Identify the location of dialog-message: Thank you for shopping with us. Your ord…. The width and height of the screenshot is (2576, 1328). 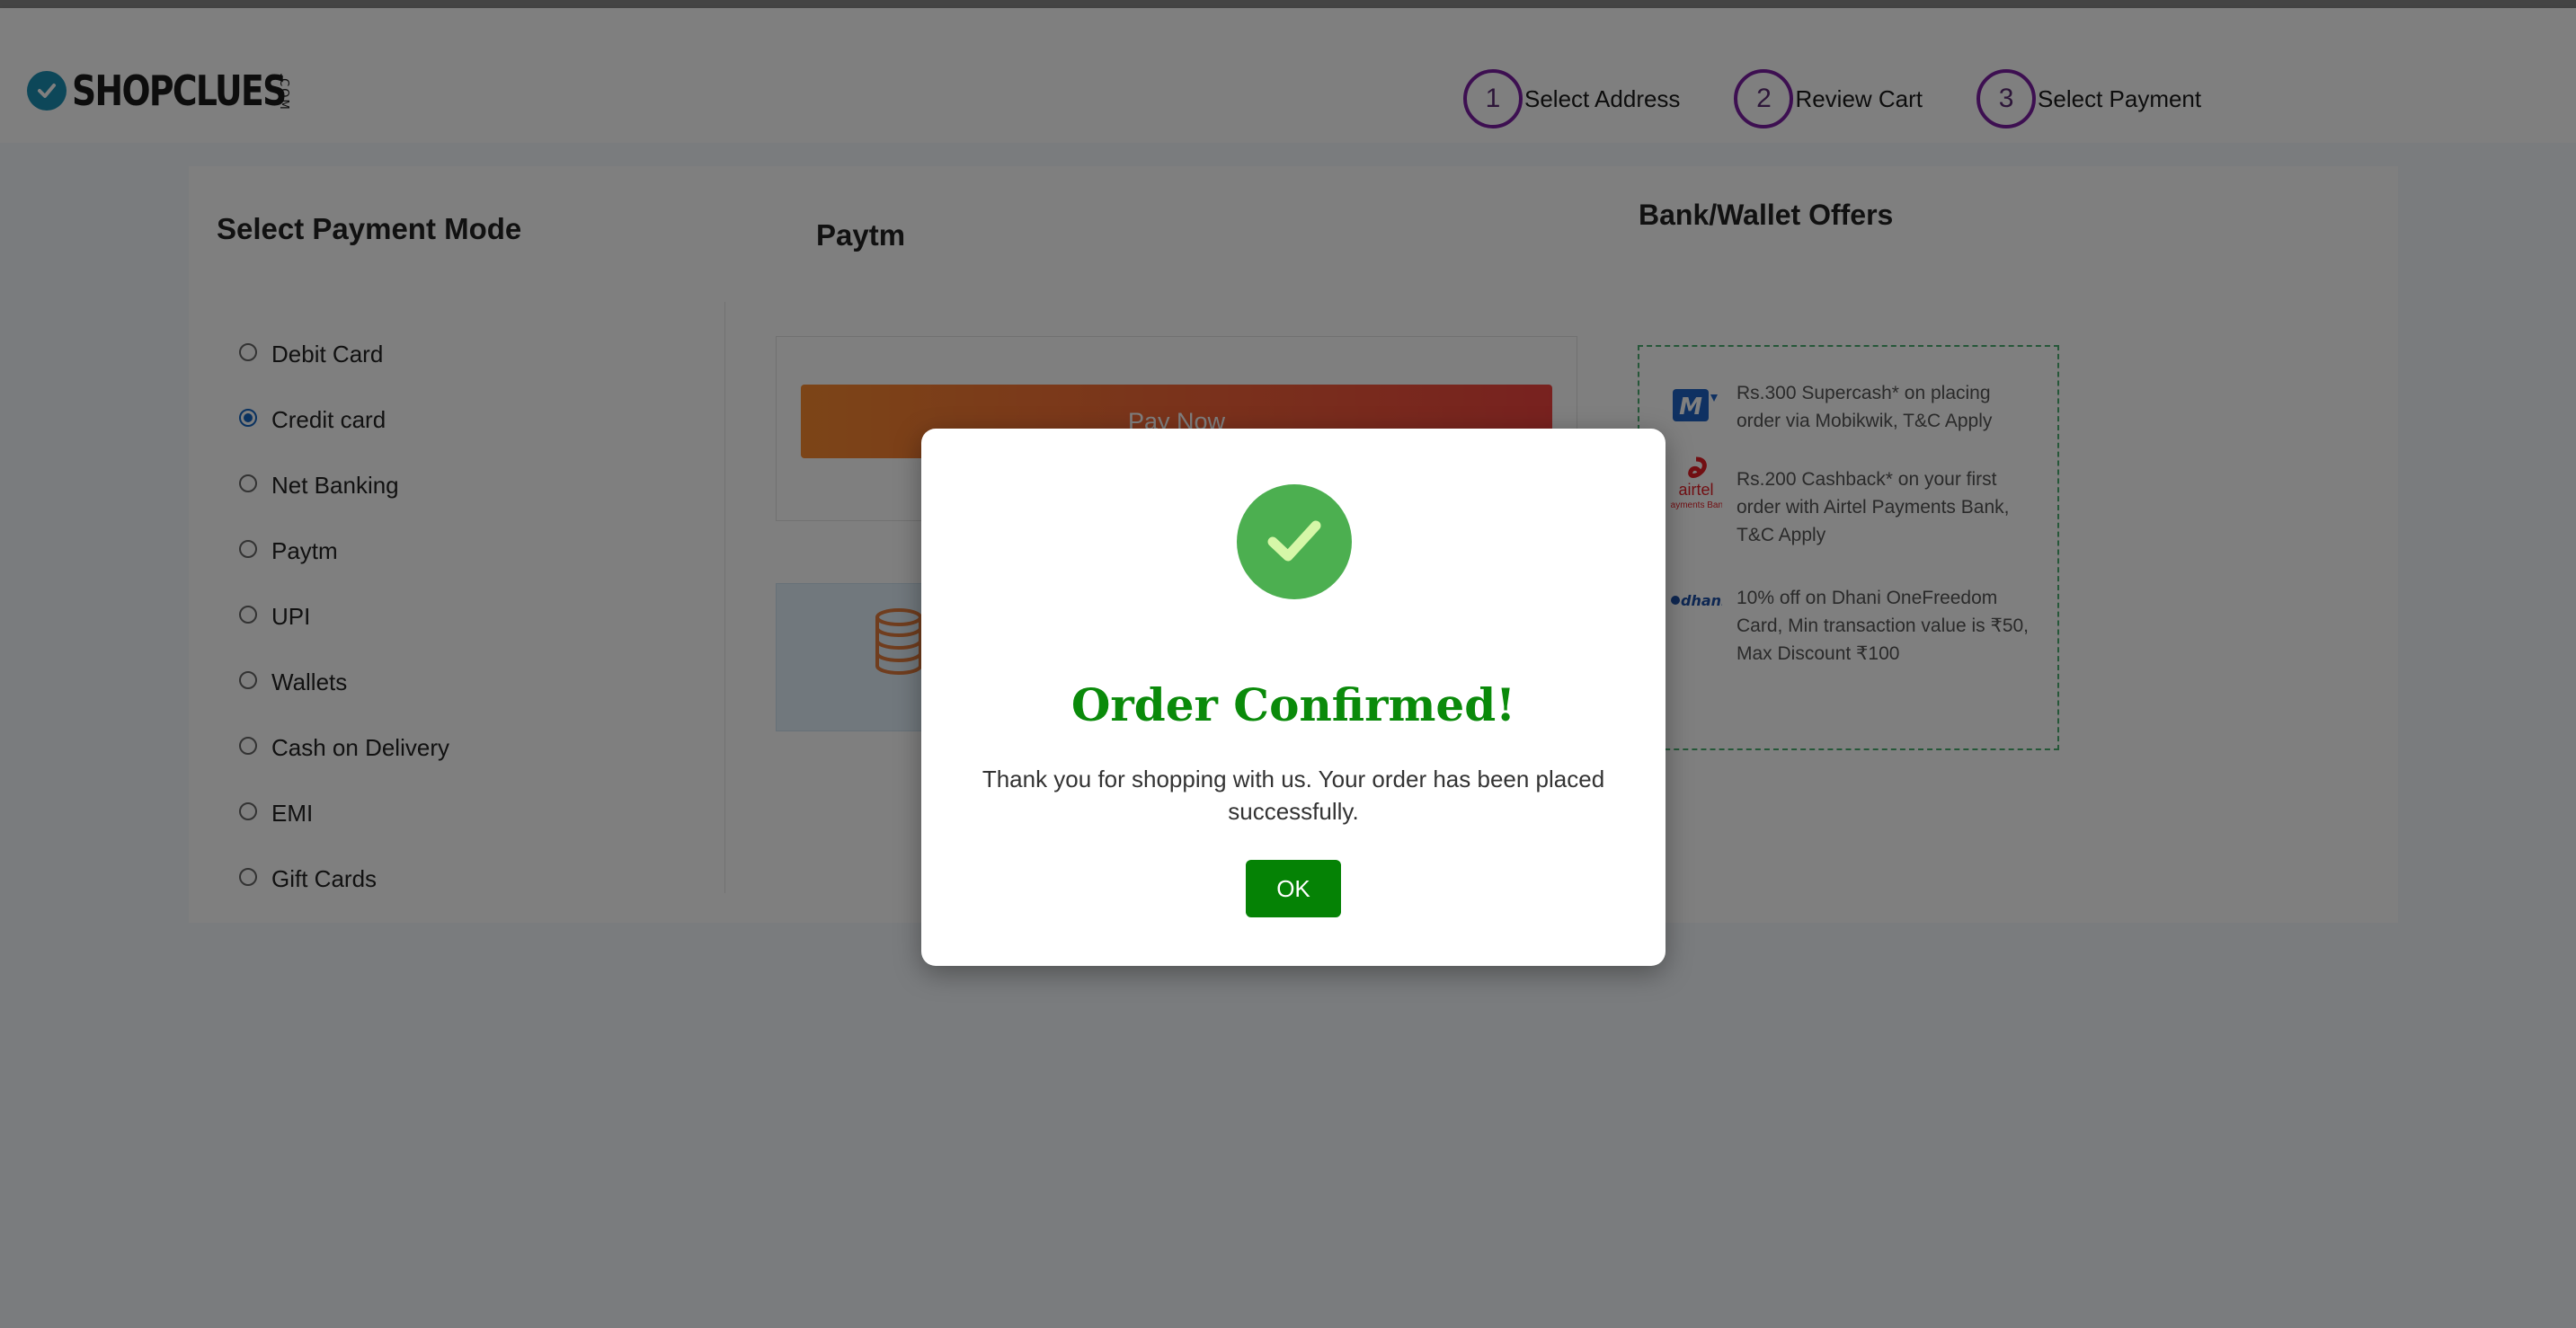
(1293, 795).